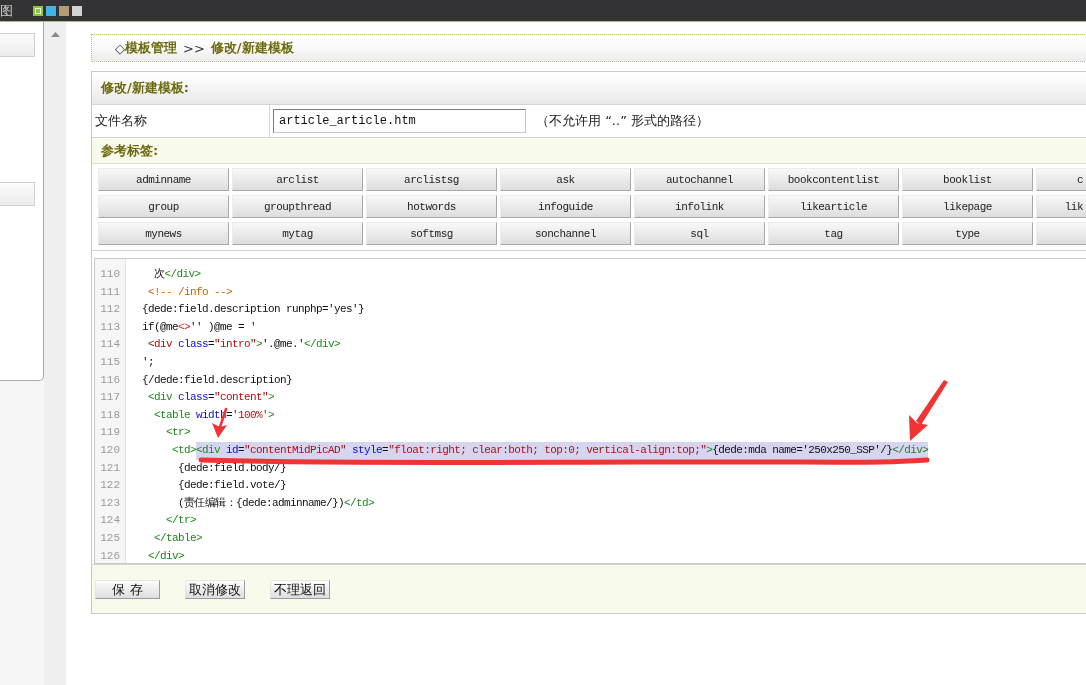 The height and width of the screenshot is (685, 1086). What do you see at coordinates (110, 502) in the screenshot?
I see `line-number: 123` at bounding box center [110, 502].